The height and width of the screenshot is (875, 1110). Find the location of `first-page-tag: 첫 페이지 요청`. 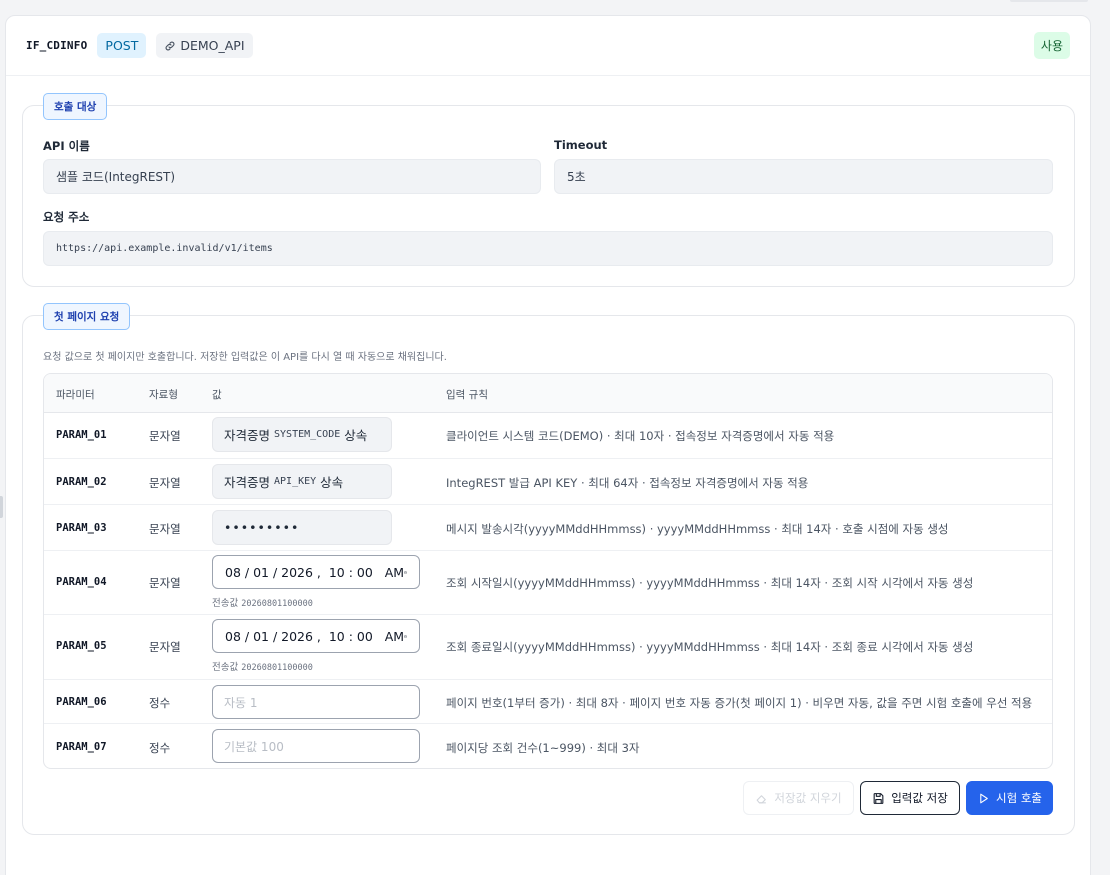

first-page-tag: 첫 페이지 요청 is located at coordinates (87, 316).